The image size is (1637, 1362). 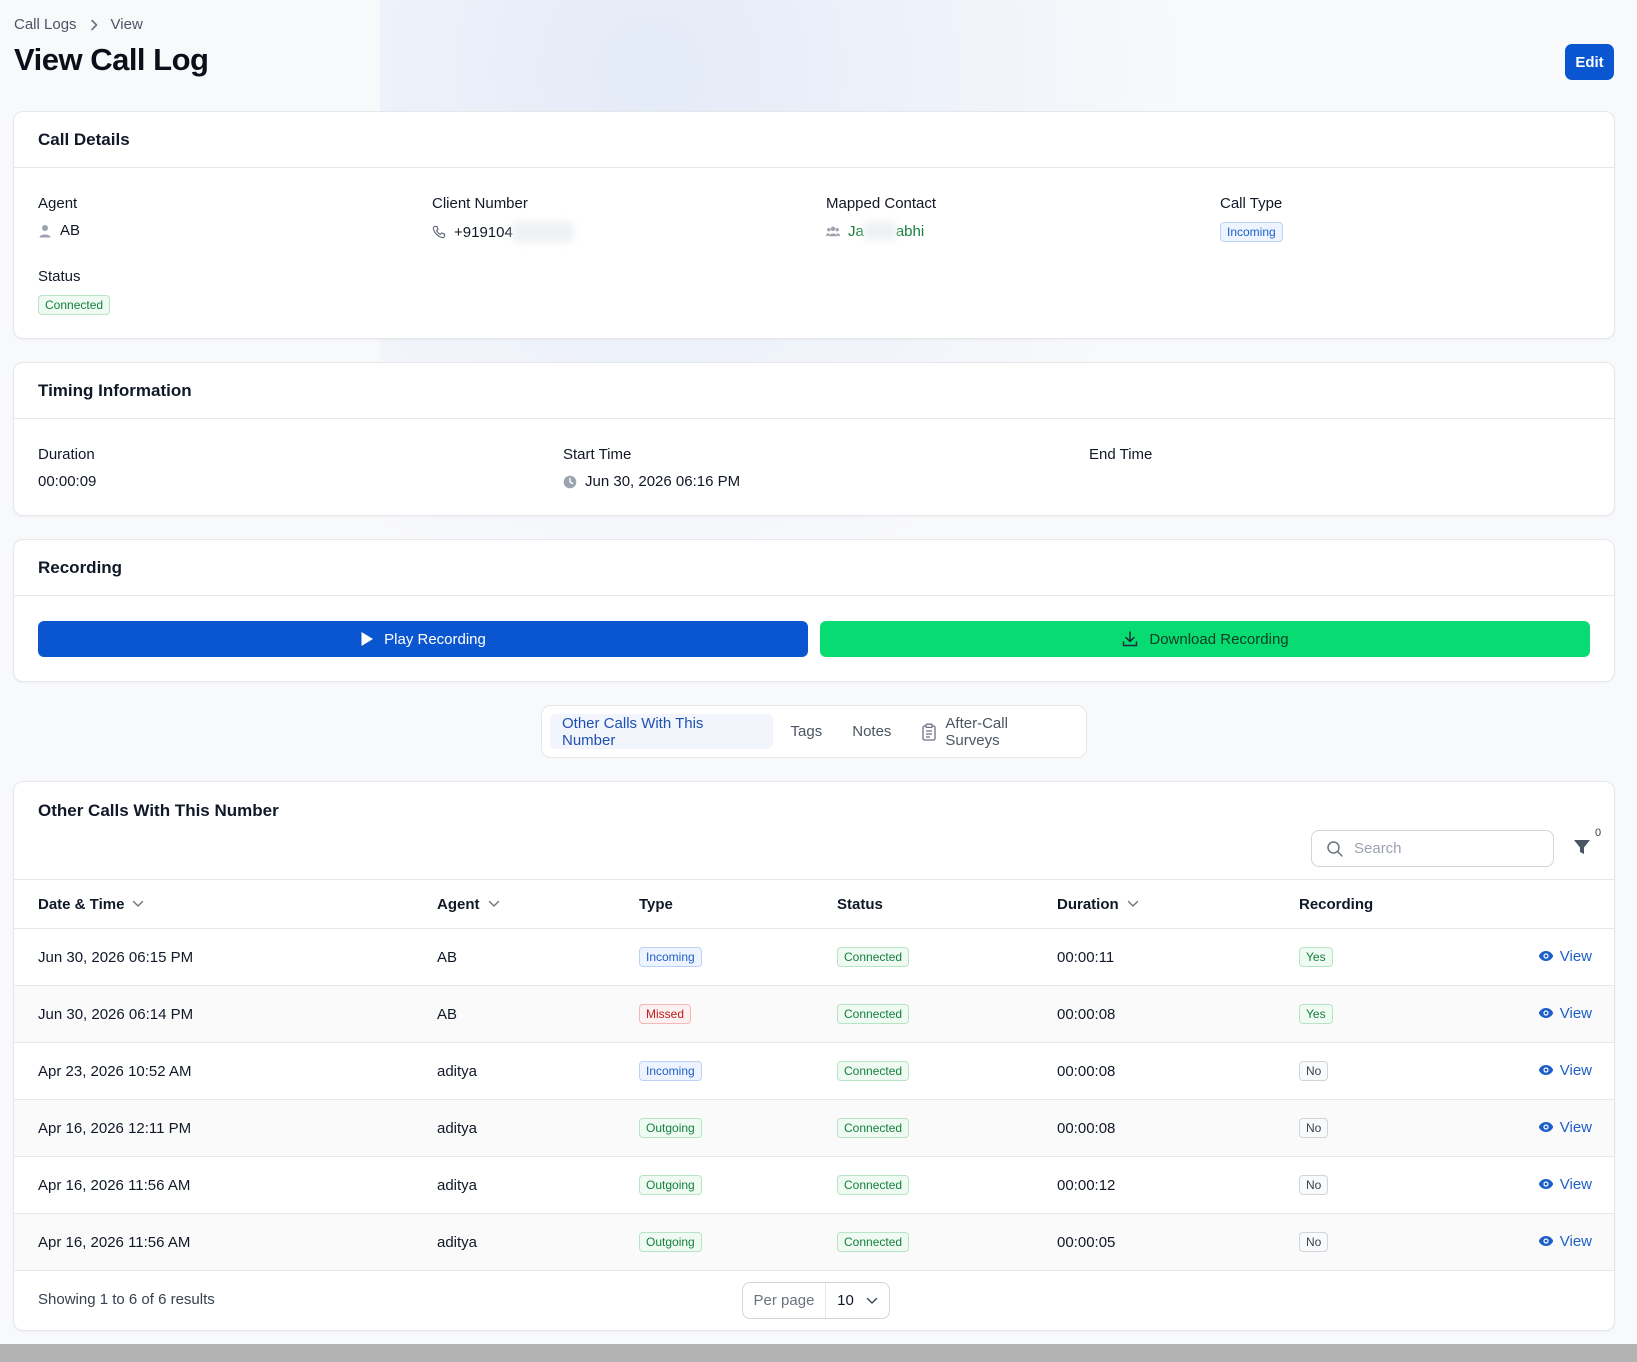 What do you see at coordinates (663, 481) in the screenshot?
I see `start-time-value: Jun 30, 2026 06:16 PM` at bounding box center [663, 481].